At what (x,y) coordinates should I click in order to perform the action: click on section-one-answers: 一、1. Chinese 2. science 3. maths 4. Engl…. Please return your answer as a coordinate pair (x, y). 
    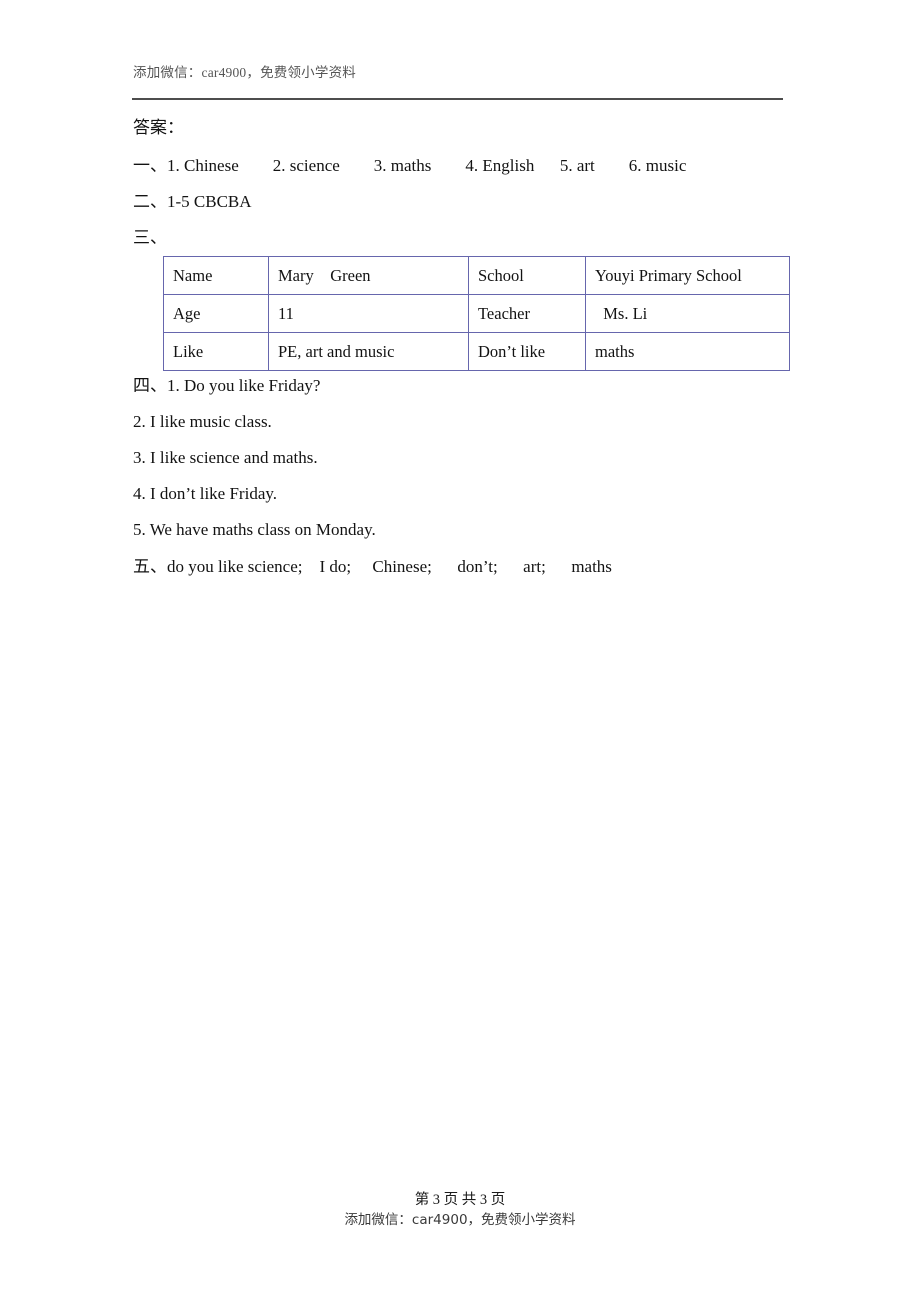
    Looking at the image, I should click on (410, 165).